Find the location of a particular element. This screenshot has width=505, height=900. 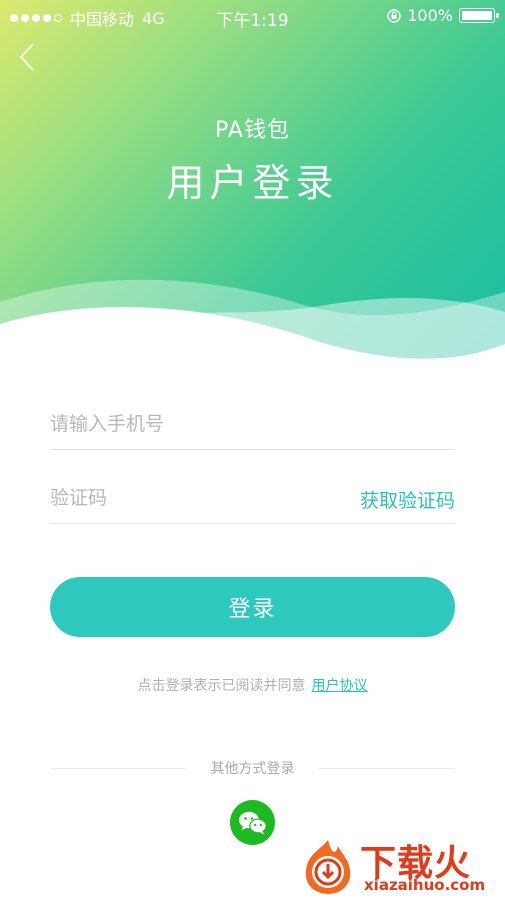

page-title: 用户登录 is located at coordinates (252, 183).